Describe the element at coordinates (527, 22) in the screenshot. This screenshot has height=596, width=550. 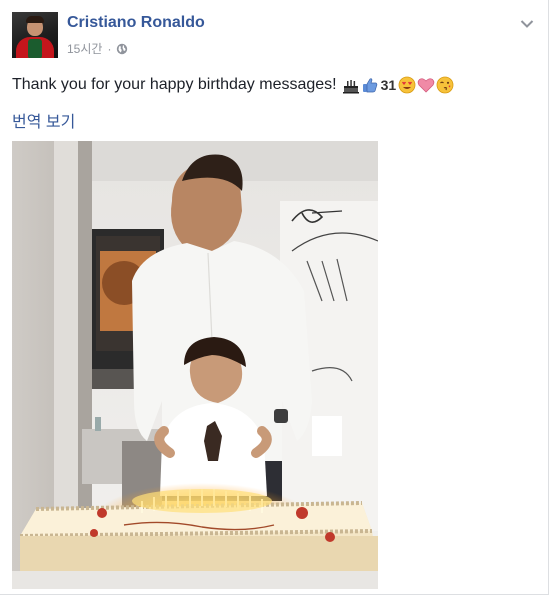
I see `chevron-down-icon` at that location.